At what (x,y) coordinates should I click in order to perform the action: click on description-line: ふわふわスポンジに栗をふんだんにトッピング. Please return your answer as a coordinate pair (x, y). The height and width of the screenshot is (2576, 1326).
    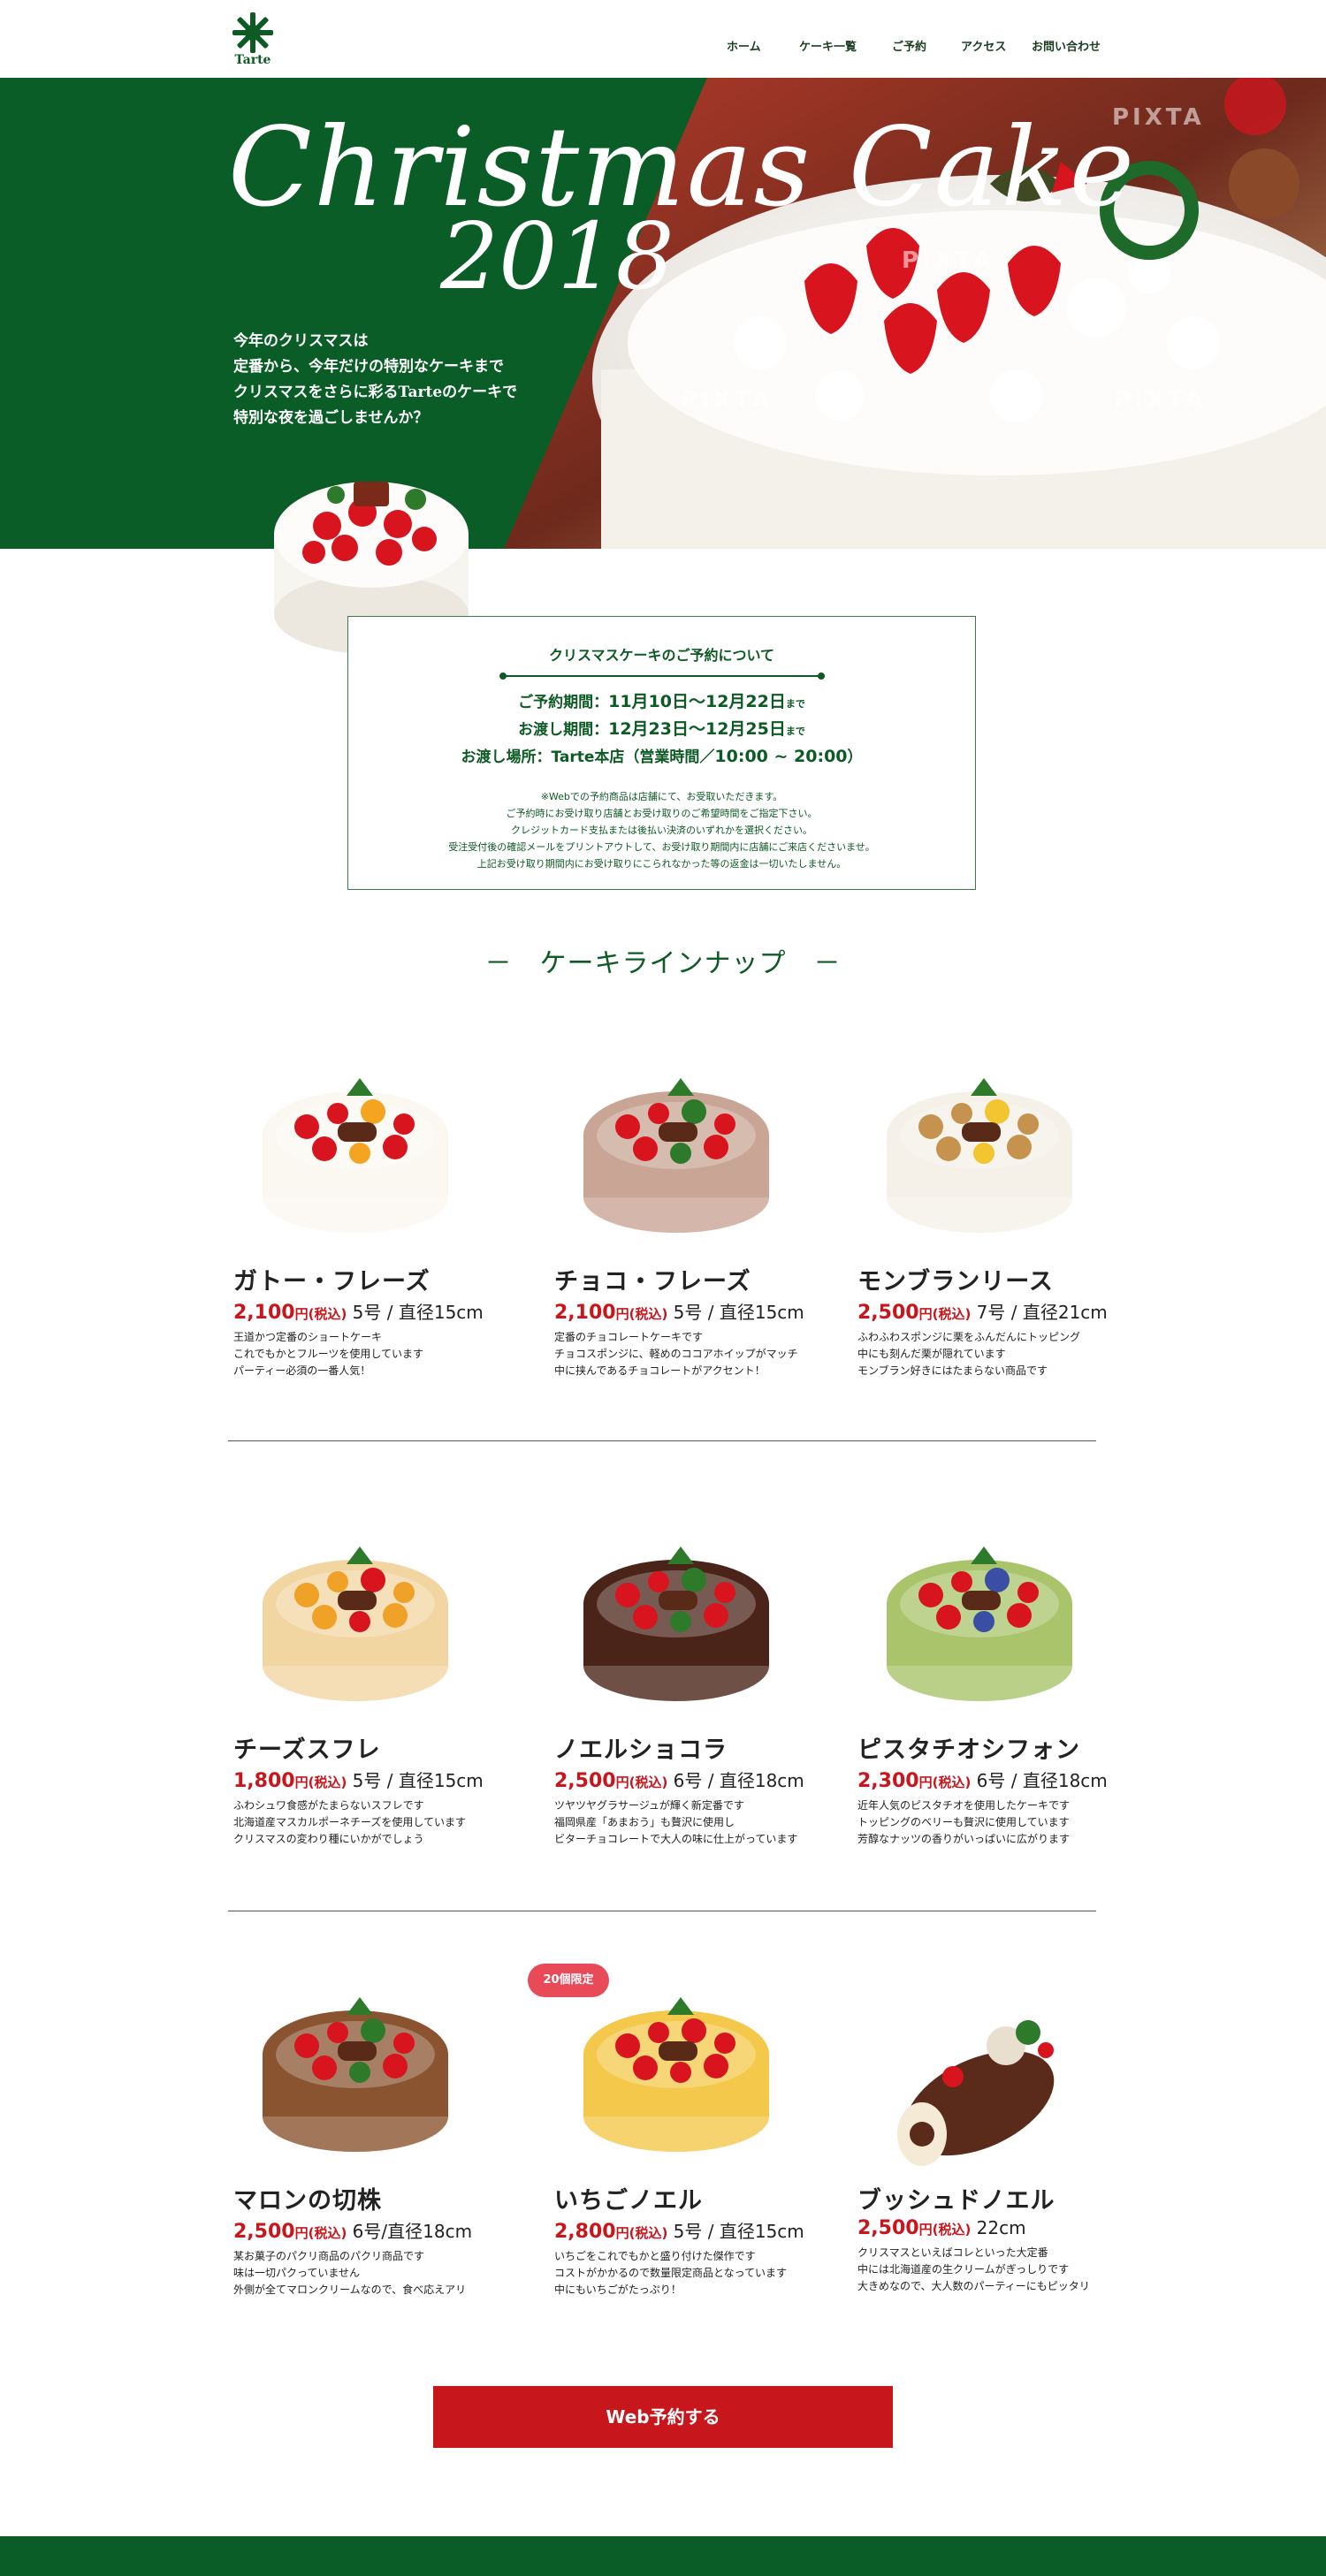
    Looking at the image, I should click on (969, 1337).